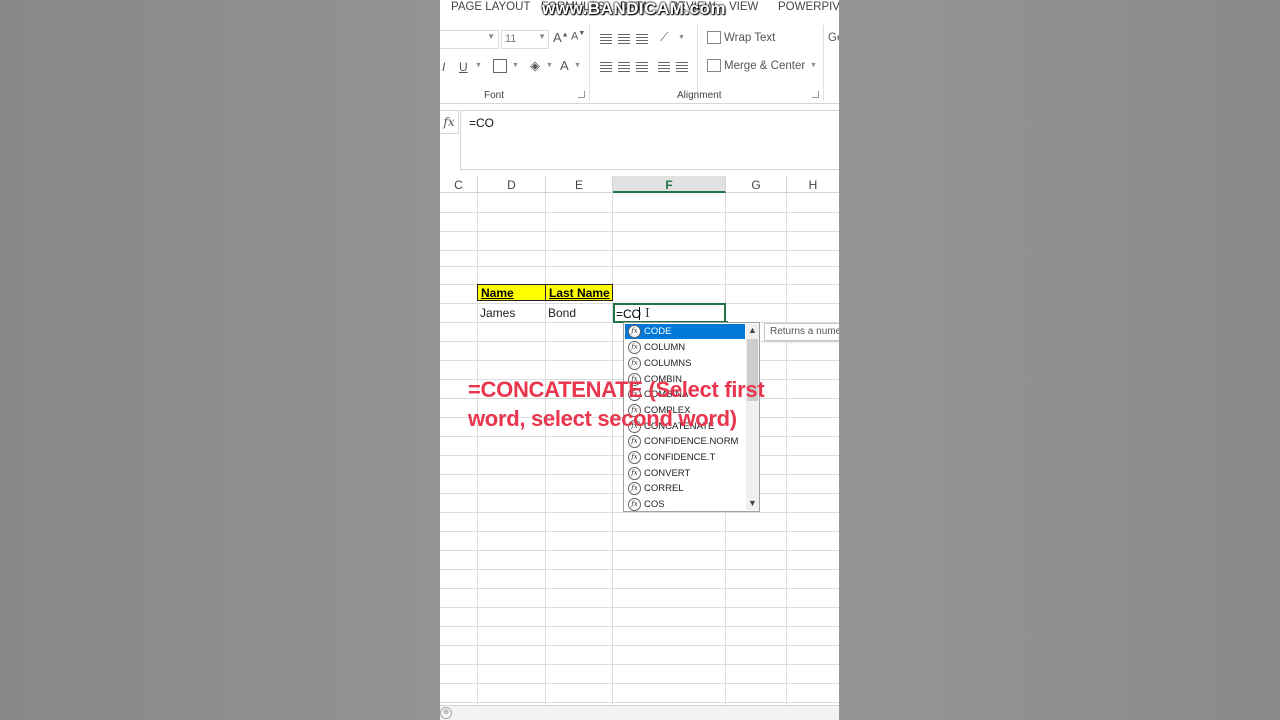 The width and height of the screenshot is (1280, 720). Describe the element at coordinates (500, 66) in the screenshot. I see `borders-icon` at that location.